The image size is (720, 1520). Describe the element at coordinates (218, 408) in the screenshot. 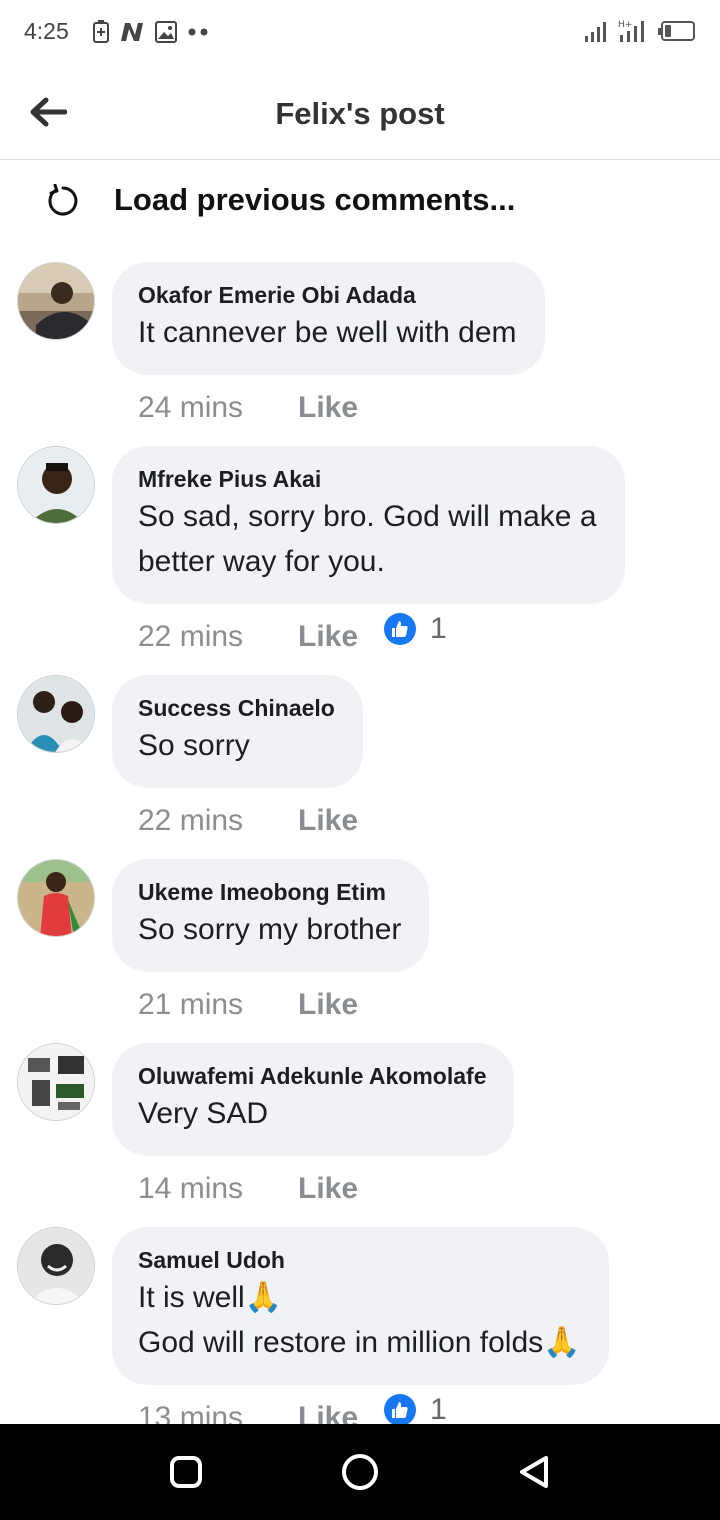

I see `comment-time: 24 mins` at that location.